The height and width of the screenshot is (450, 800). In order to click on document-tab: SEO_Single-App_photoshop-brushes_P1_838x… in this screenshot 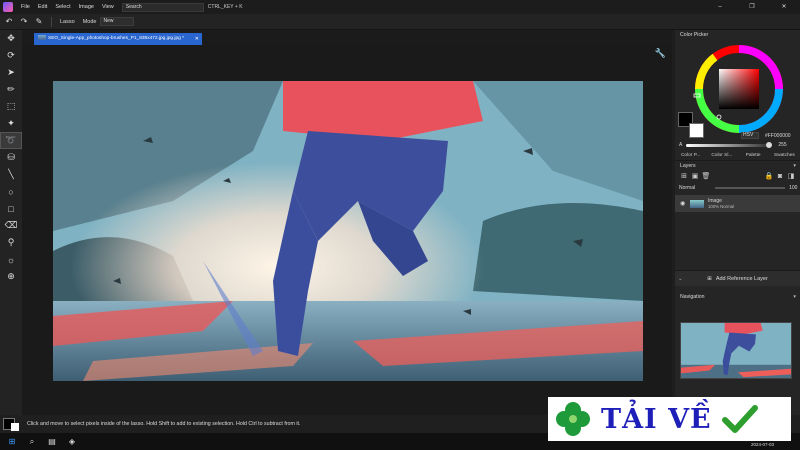, I will do `click(118, 39)`.